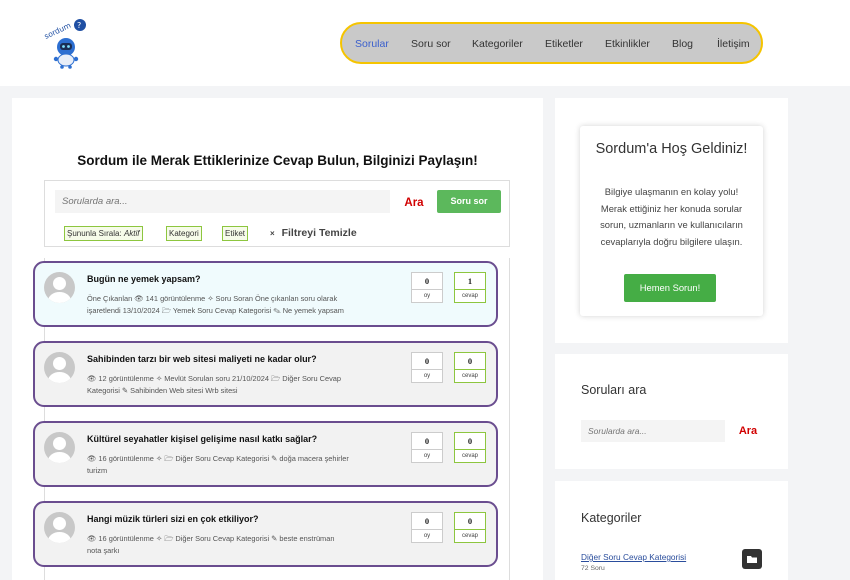 This screenshot has height=580, width=850. Describe the element at coordinates (103, 550) in the screenshot. I see `question-meta-line: nota şarkı` at that location.